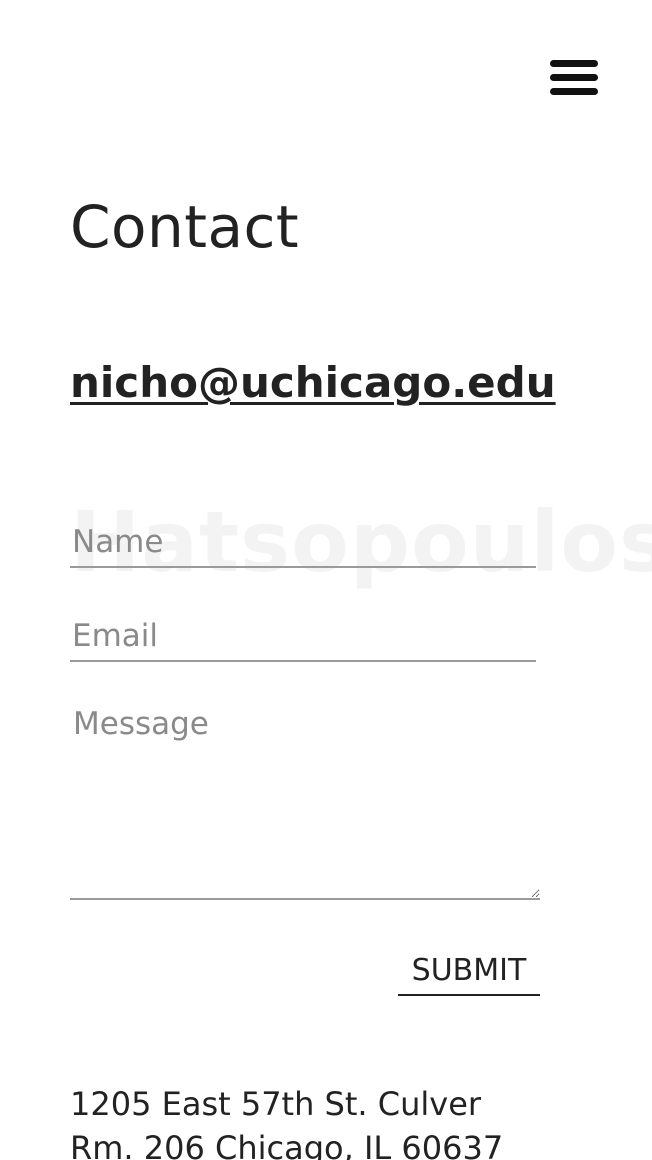 Image resolution: width=652 pixels, height=1160 pixels. Describe the element at coordinates (303, 543) in the screenshot. I see `name-input` at that location.